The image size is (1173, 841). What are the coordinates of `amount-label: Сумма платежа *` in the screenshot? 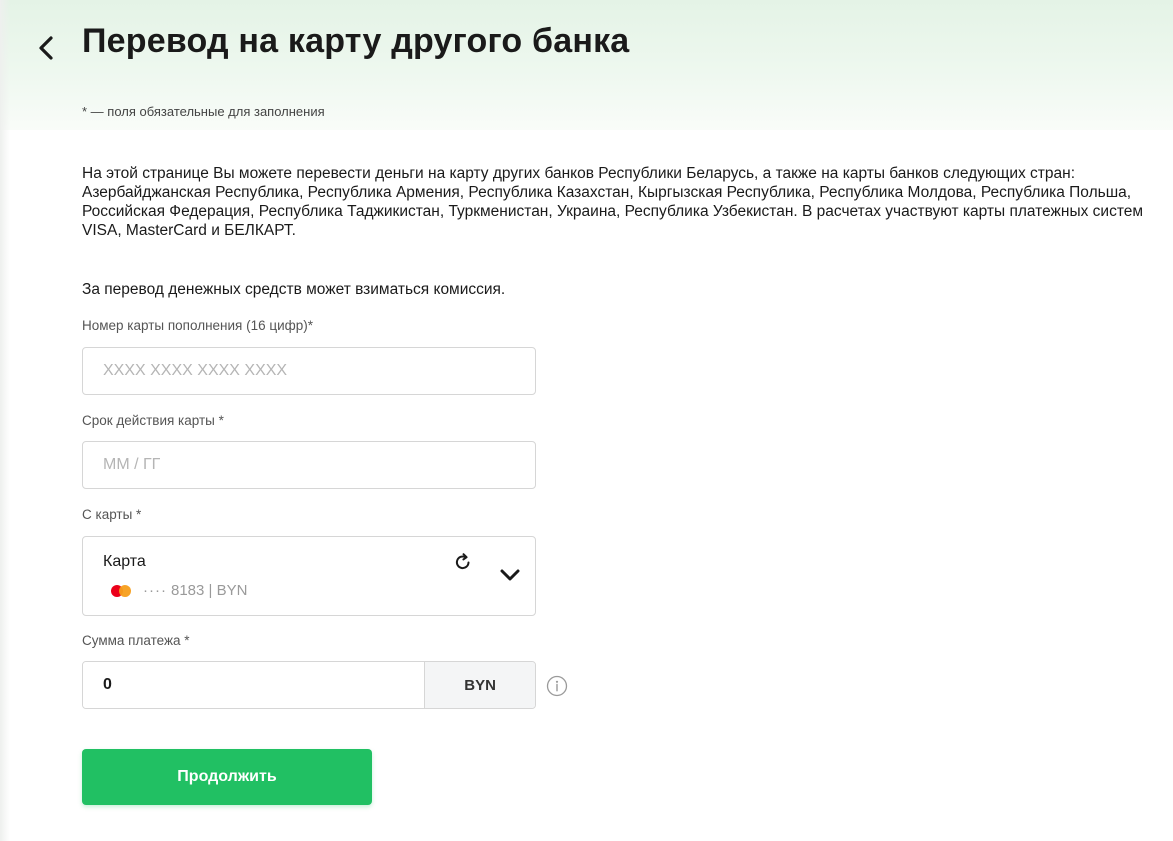 It's located at (136, 640).